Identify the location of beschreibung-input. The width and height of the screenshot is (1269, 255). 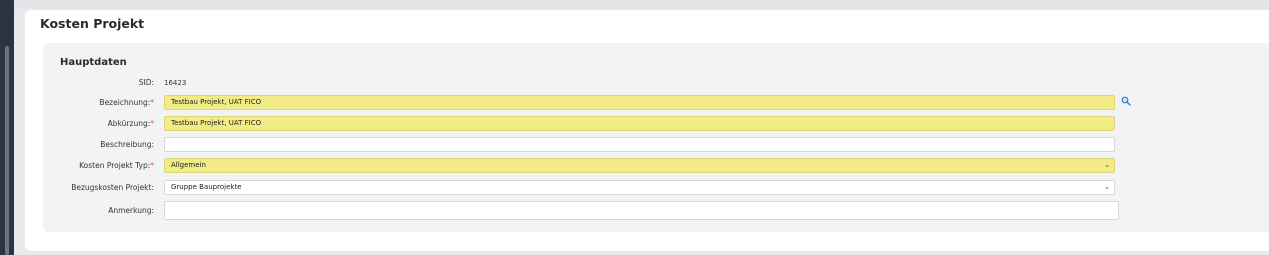
(639, 144).